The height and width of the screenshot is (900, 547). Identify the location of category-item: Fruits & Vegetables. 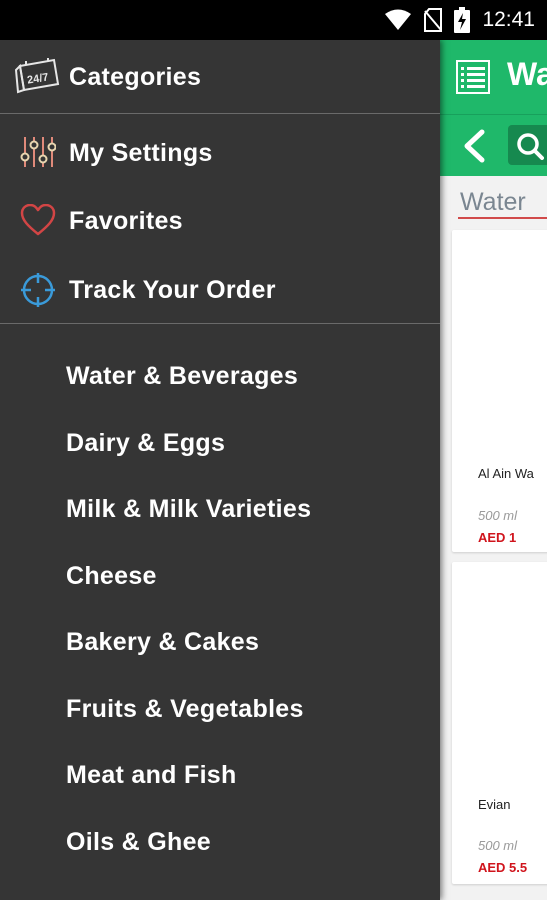
(220, 709).